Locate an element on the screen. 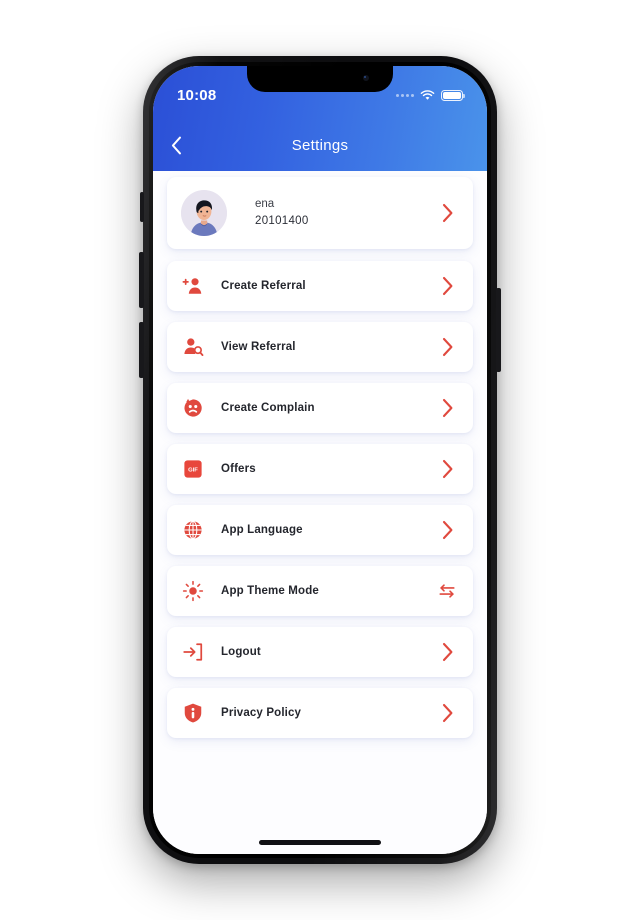 The height and width of the screenshot is (920, 640). menu-item-label: Logout is located at coordinates (241, 652).